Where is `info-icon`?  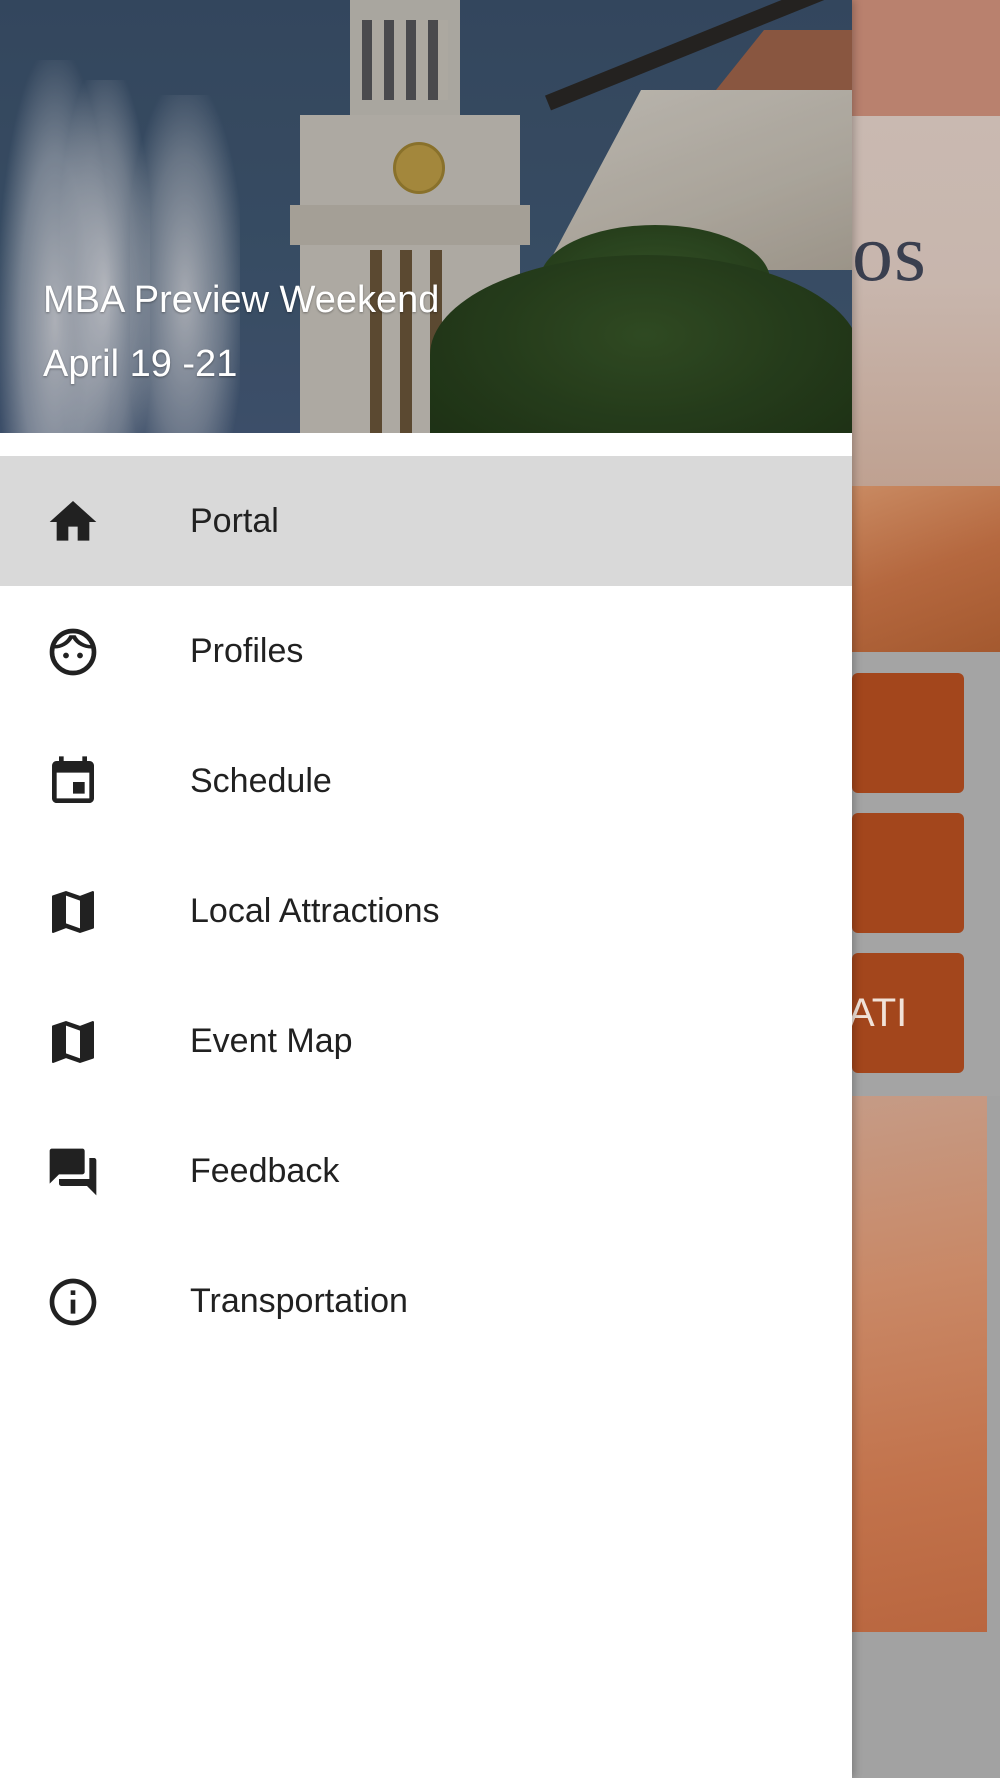
info-icon is located at coordinates (73, 1302).